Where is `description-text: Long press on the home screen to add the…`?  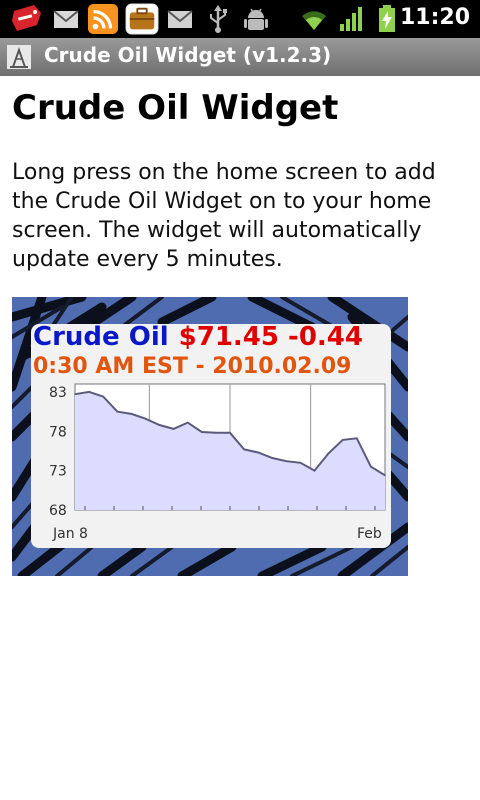
description-text: Long press on the home screen to add the… is located at coordinates (224, 216).